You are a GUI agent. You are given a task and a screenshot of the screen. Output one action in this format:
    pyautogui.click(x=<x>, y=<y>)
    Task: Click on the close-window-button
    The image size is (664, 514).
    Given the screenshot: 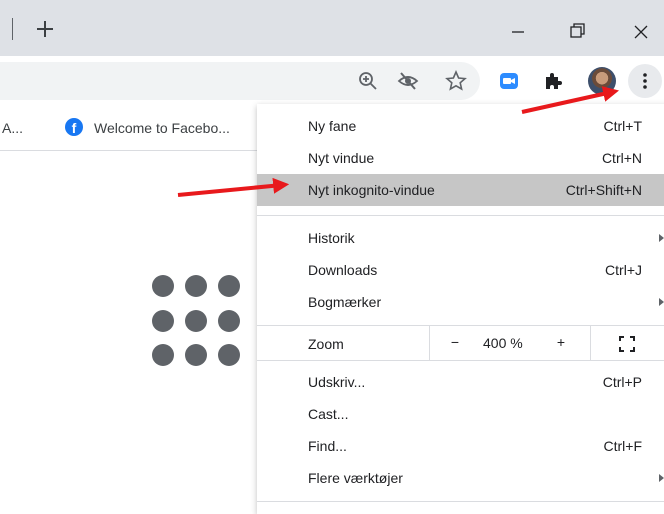 What is the action you would take?
    pyautogui.click(x=642, y=28)
    